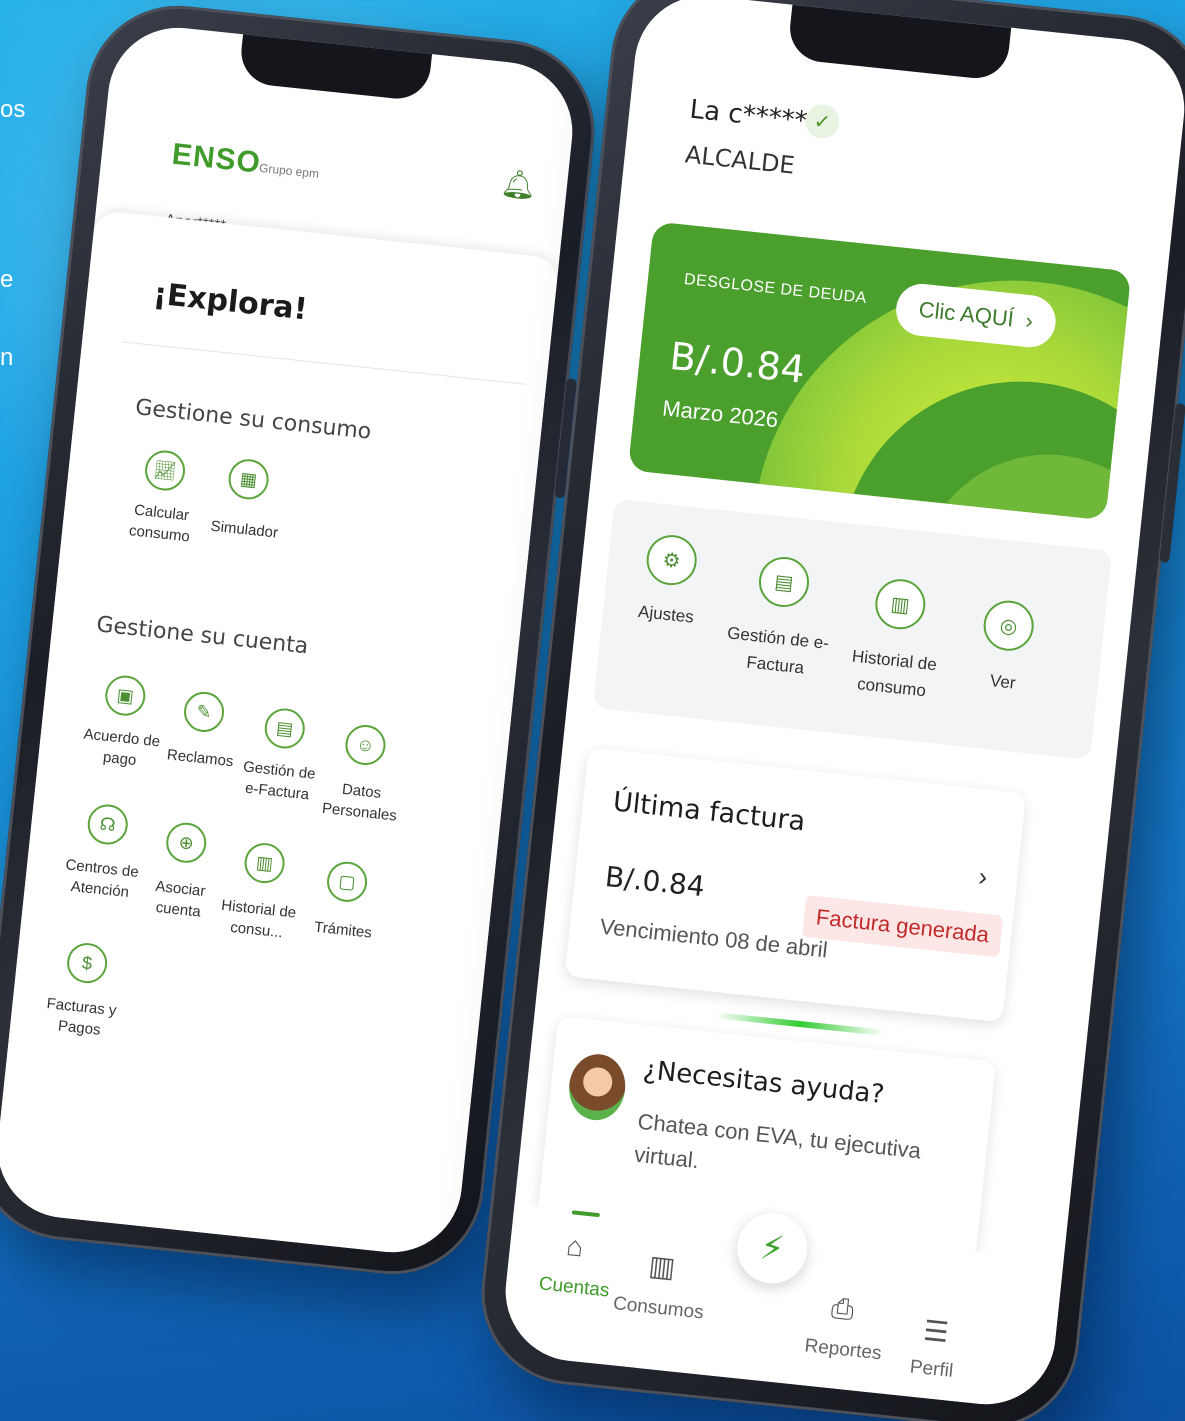 The image size is (1185, 1421). Describe the element at coordinates (775, 289) in the screenshot. I see `debt-card-title: DESGLOSE DE DEUDA` at that location.